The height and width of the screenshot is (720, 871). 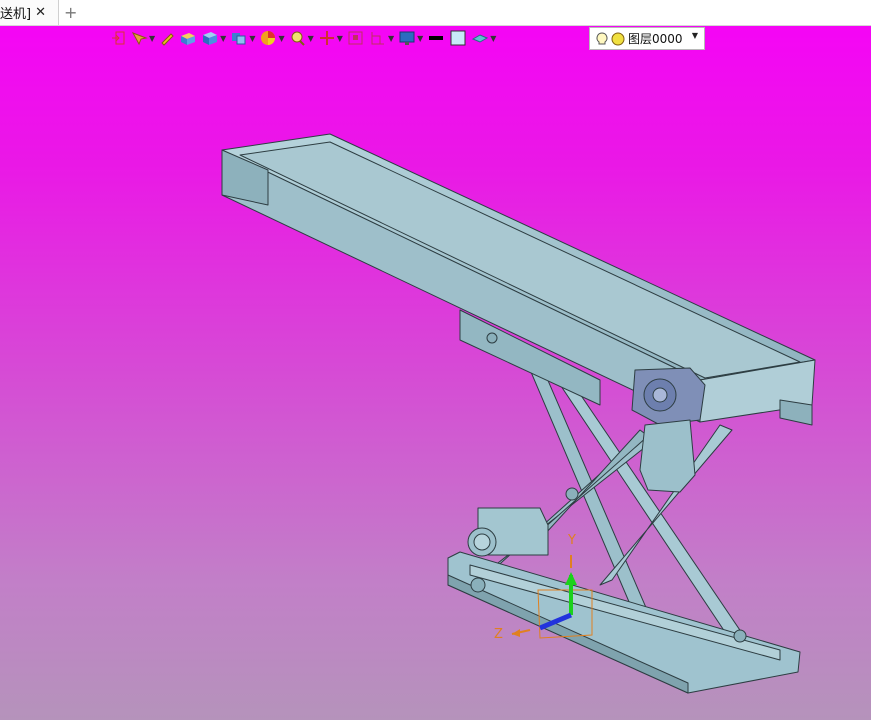 I want to click on select-filter-button: ▼, so click(x=142, y=38).